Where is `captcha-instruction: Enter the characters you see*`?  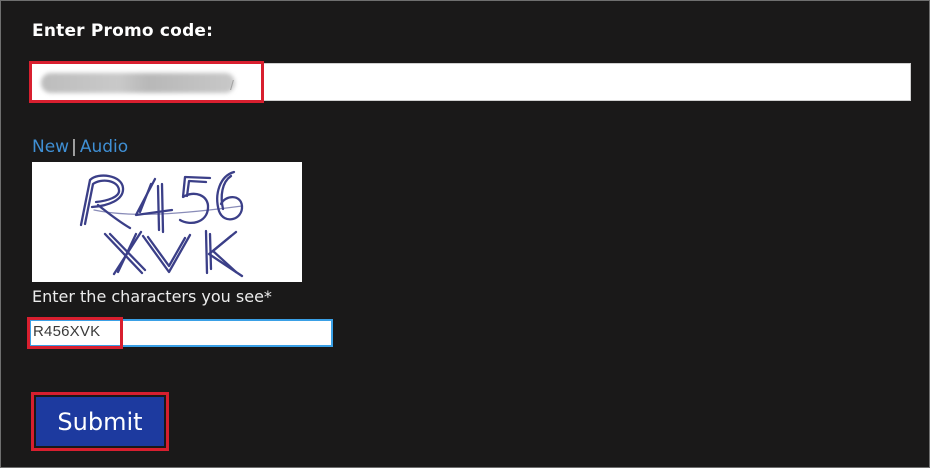
captcha-instruction: Enter the characters you see* is located at coordinates (152, 296).